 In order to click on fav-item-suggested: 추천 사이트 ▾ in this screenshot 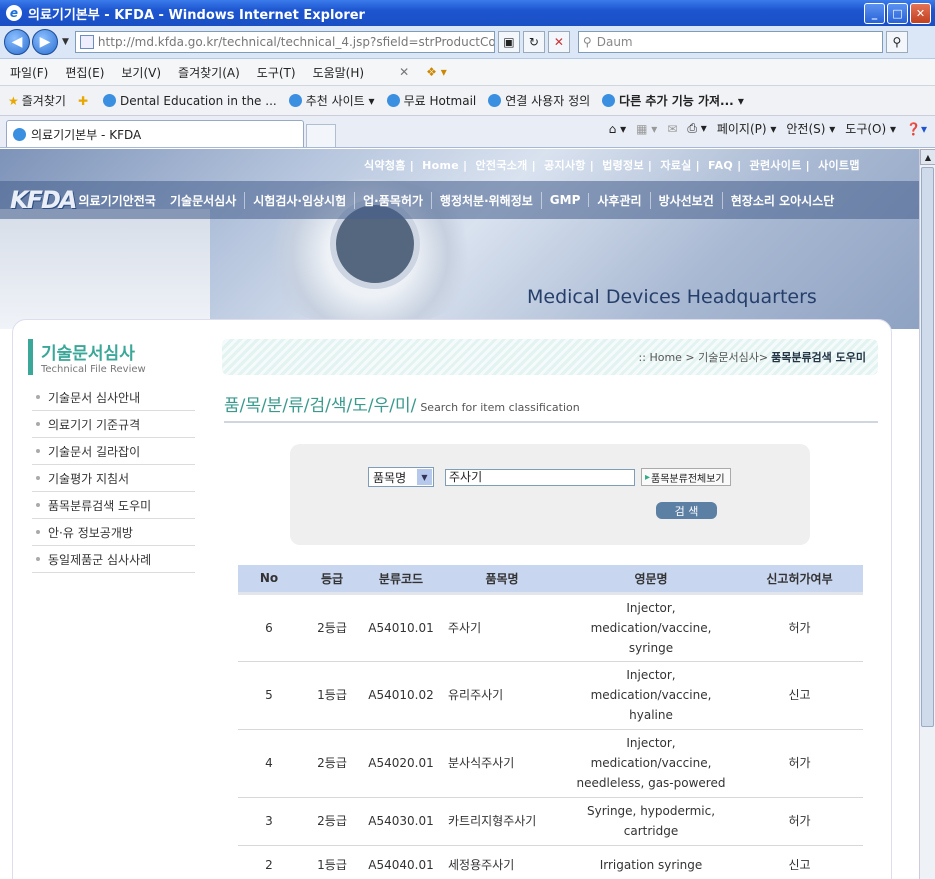, I will do `click(331, 100)`.